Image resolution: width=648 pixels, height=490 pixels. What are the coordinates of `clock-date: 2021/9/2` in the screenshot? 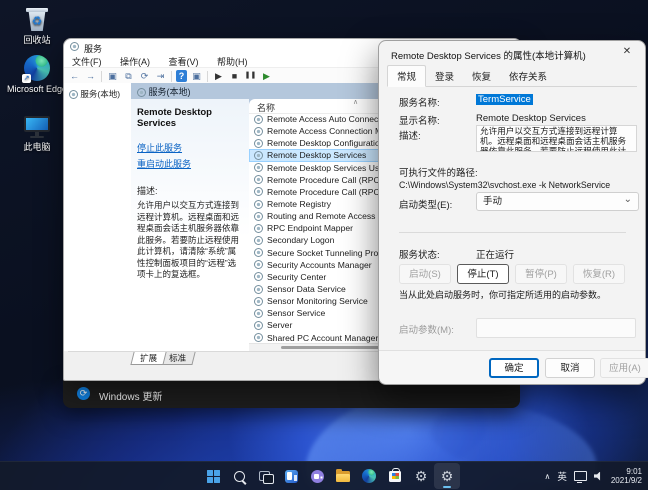 It's located at (626, 480).